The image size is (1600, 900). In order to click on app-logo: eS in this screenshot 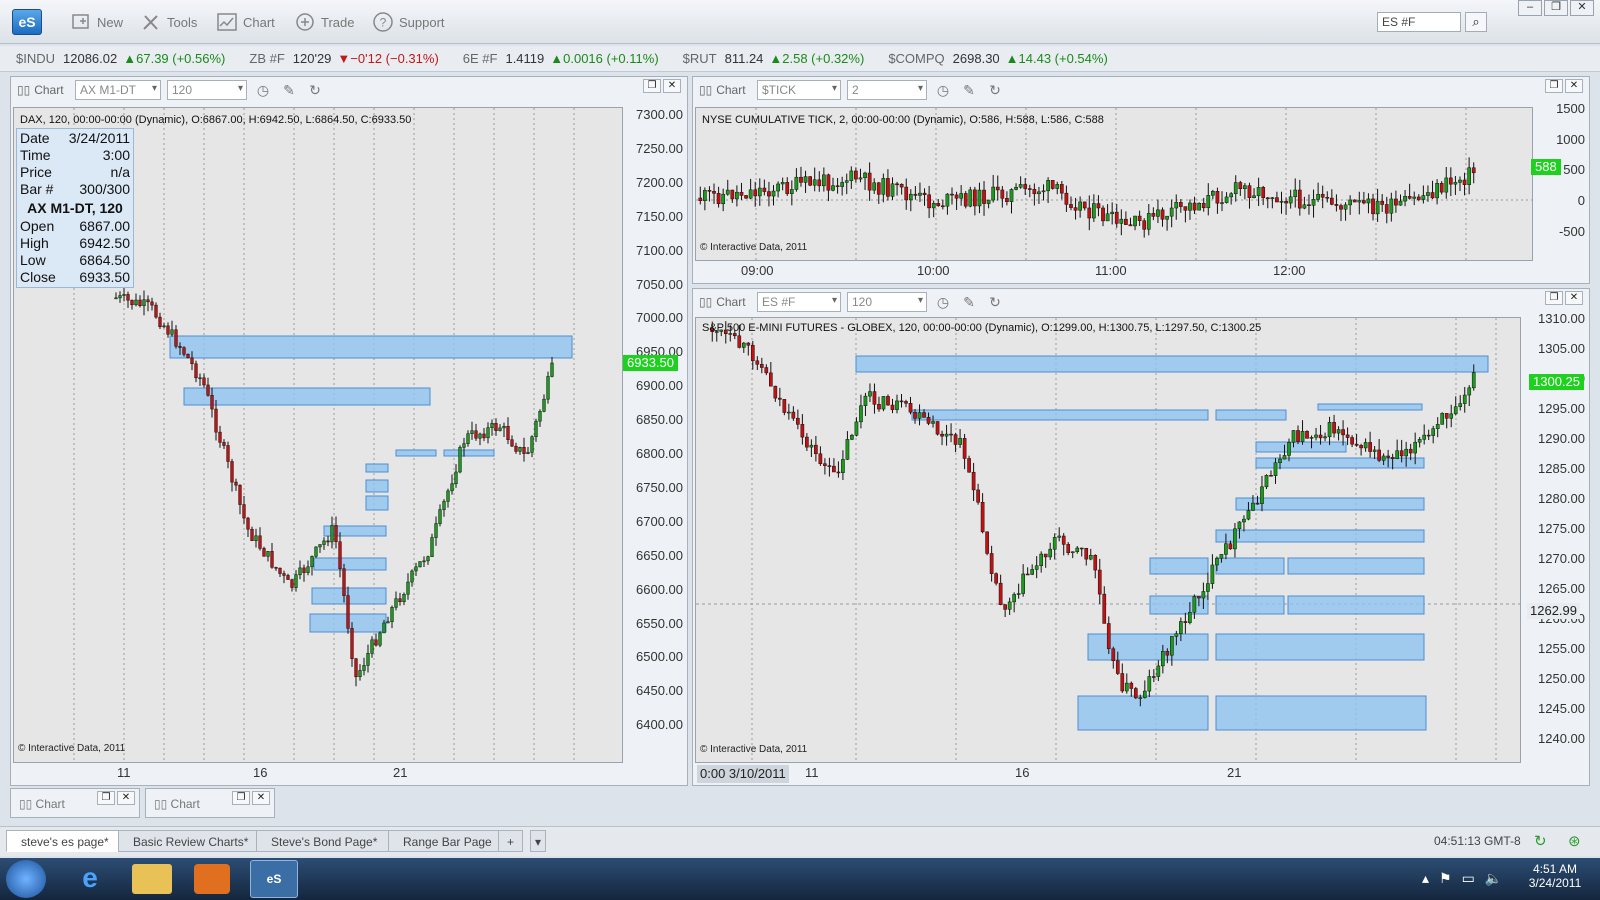, I will do `click(27, 22)`.